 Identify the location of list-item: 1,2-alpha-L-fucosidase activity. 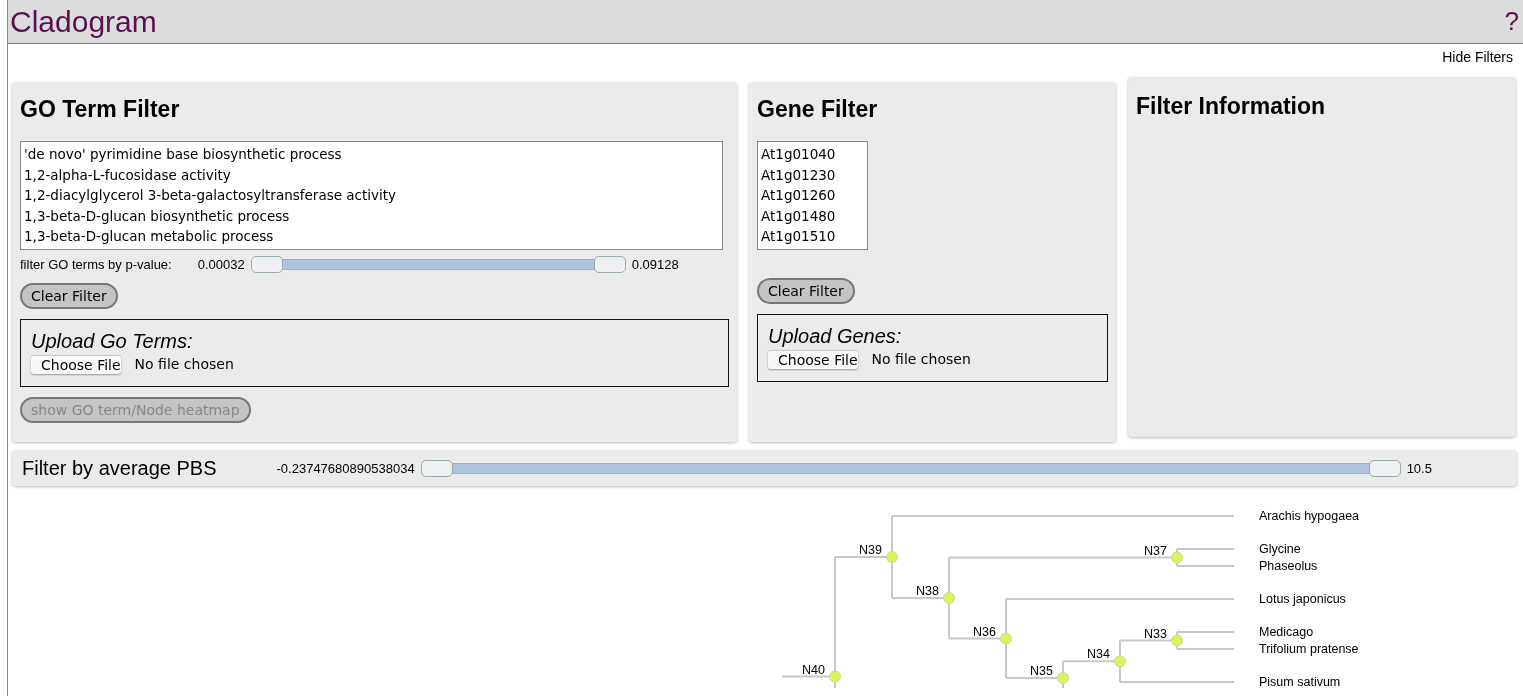
(371, 174).